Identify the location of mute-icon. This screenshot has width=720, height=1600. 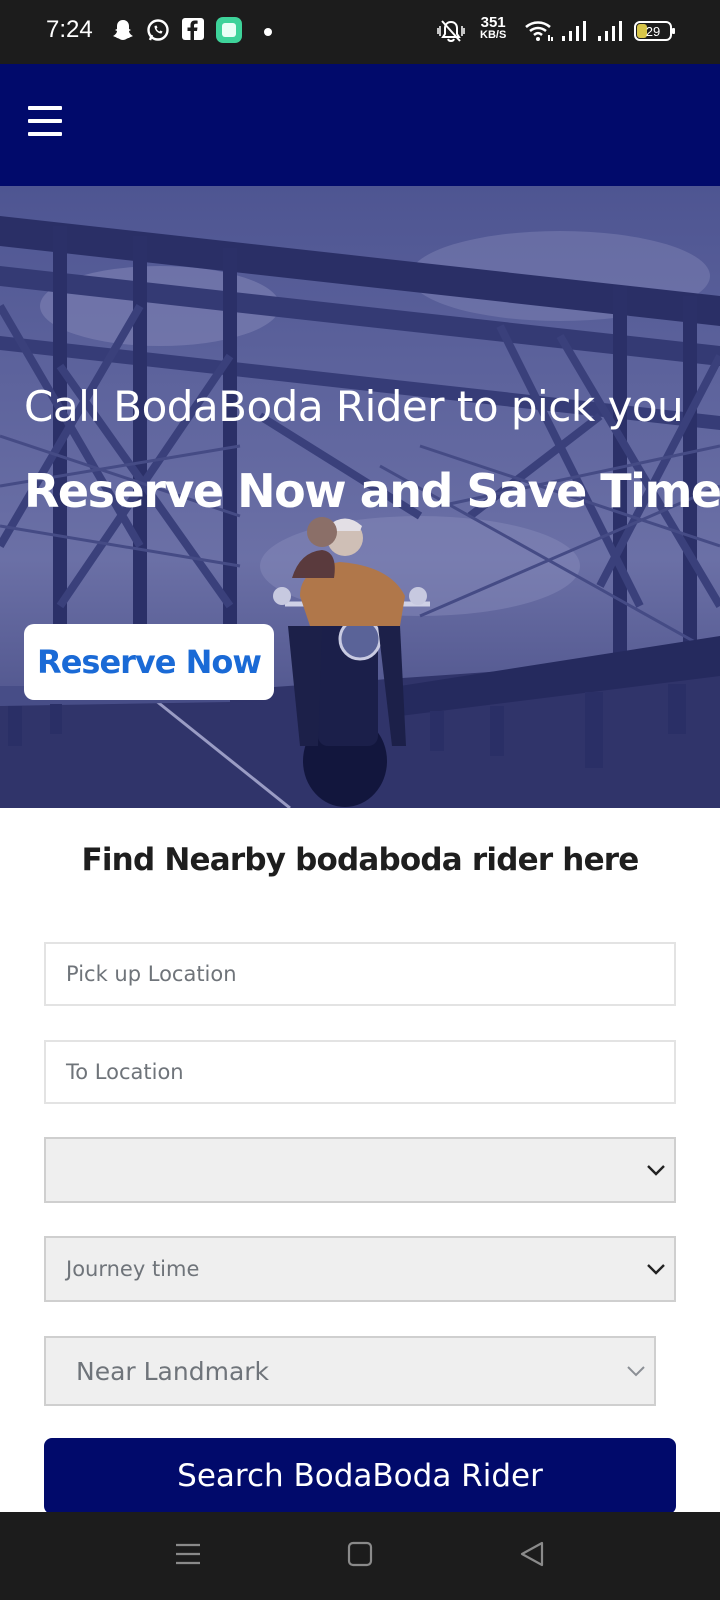
(451, 31).